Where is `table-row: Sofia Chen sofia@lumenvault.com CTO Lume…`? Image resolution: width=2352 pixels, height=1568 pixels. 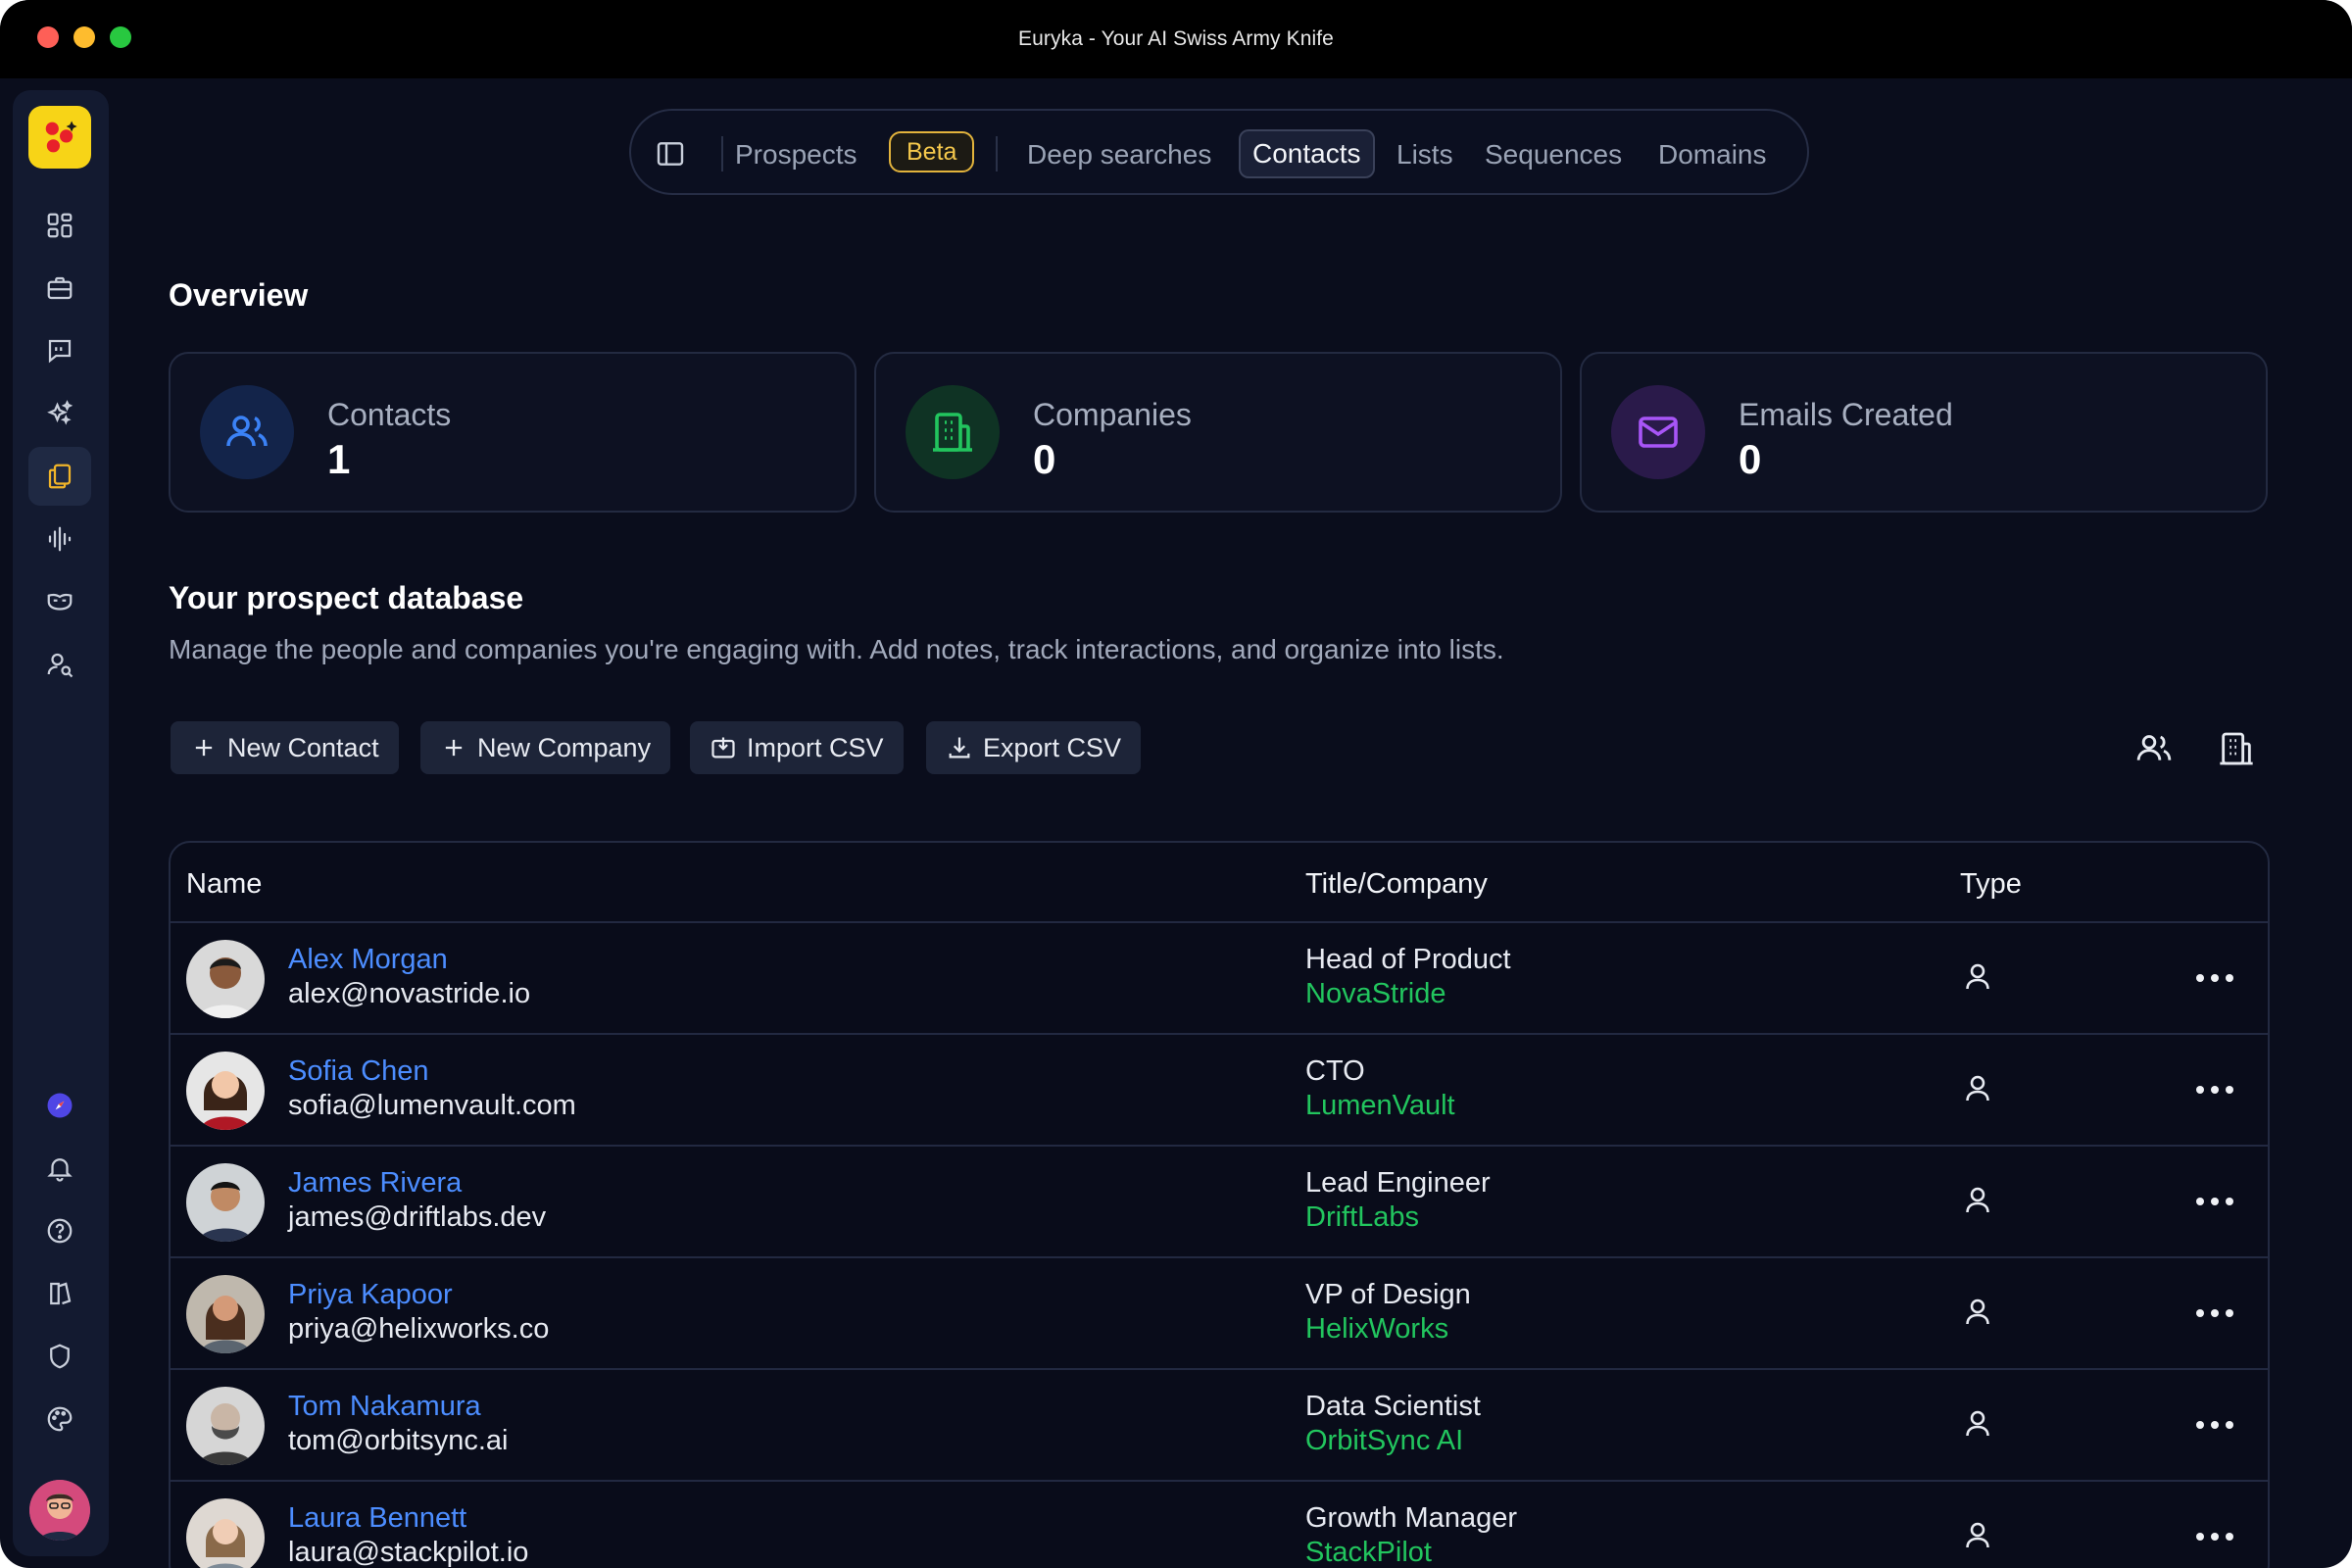 table-row: Sofia Chen sofia@lumenvault.com CTO Lume… is located at coordinates (1220, 1089).